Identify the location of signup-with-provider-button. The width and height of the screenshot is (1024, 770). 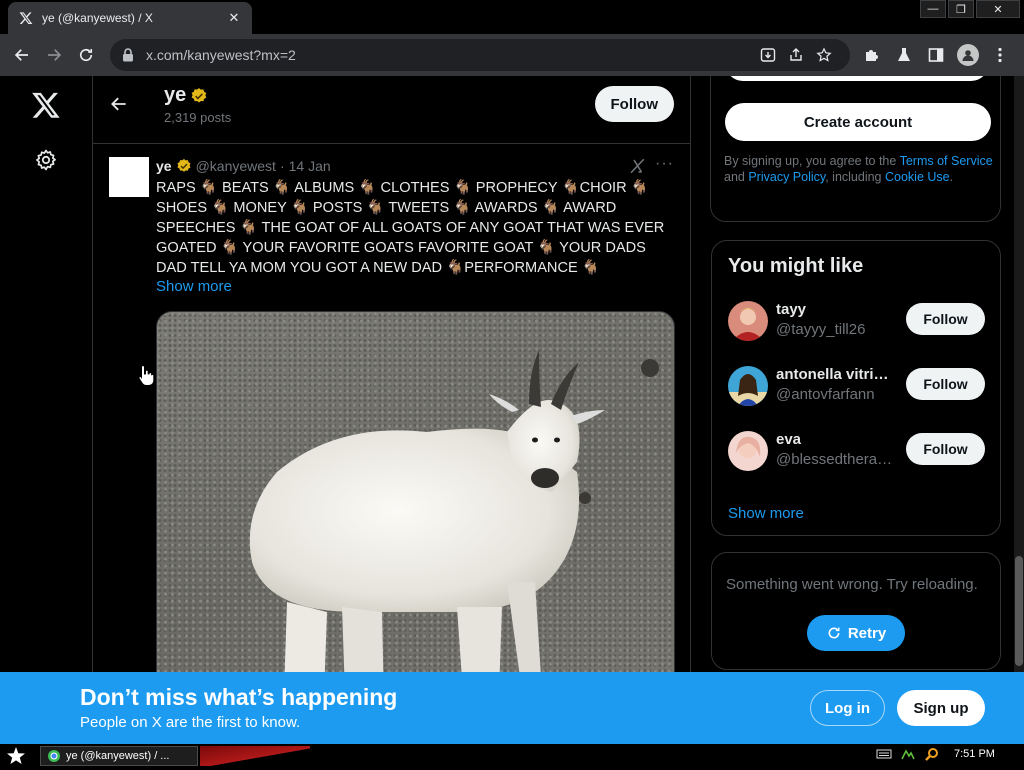
(857, 78).